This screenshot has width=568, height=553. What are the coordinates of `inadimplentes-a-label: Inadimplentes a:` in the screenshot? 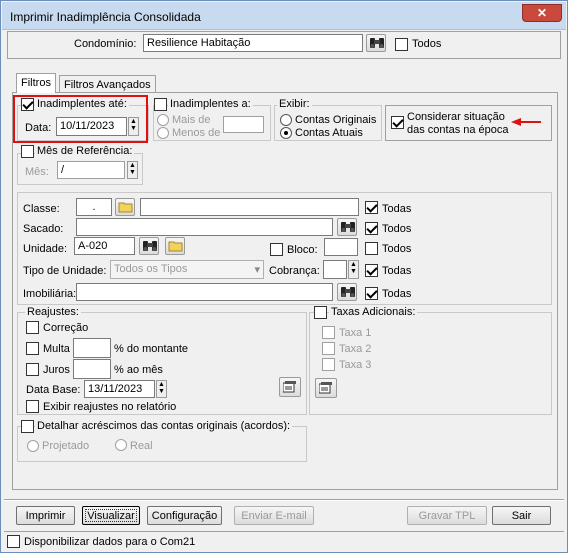 It's located at (210, 104).